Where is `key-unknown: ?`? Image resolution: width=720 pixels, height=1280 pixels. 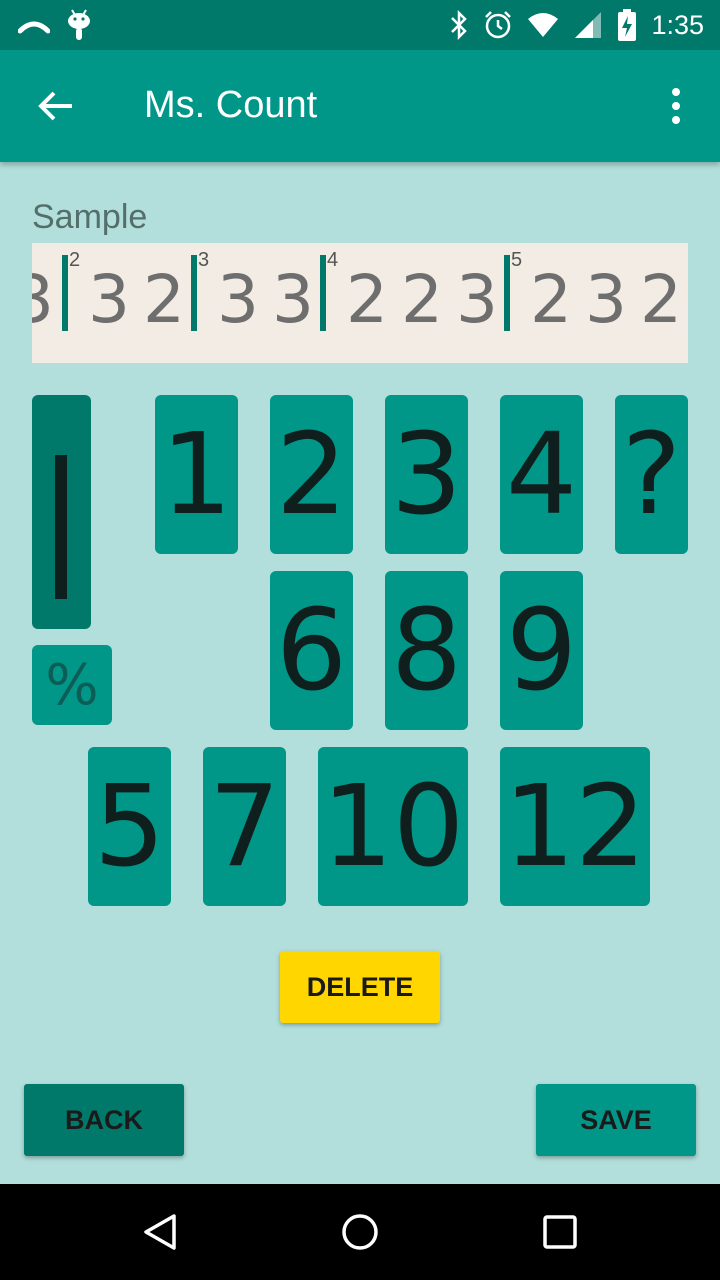 key-unknown: ? is located at coordinates (651, 474).